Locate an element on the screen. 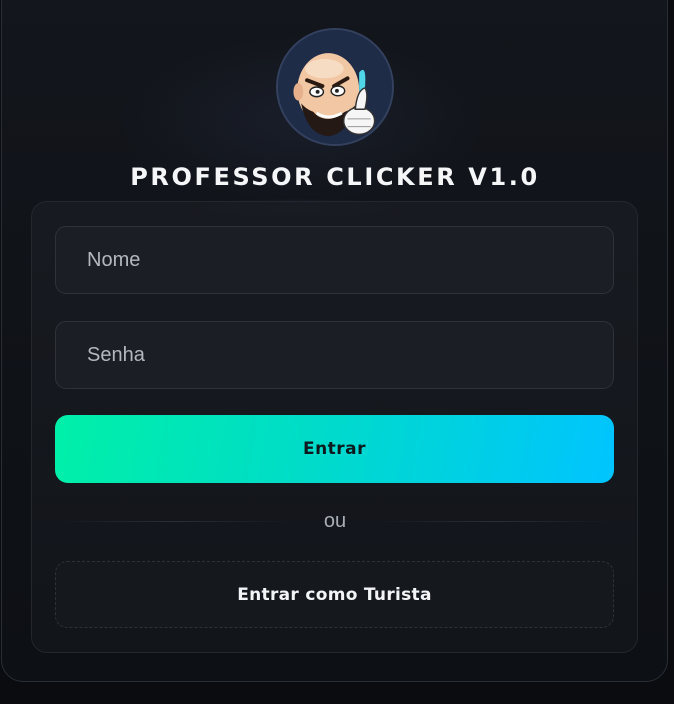 Image resolution: width=674 pixels, height=704 pixels. separator-line-left is located at coordinates (175, 521).